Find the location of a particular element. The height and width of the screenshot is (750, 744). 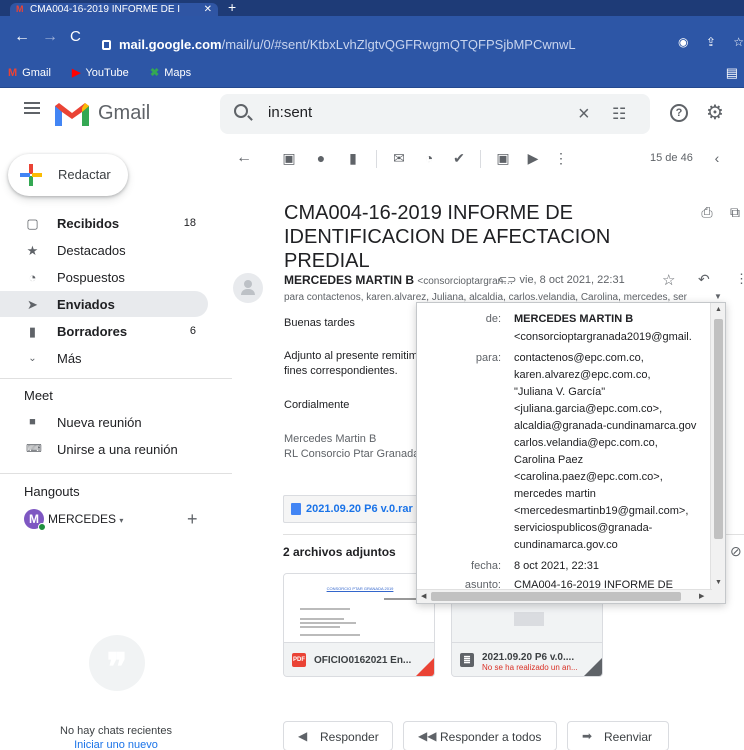

gear-icon: ⚙ is located at coordinates (715, 112).